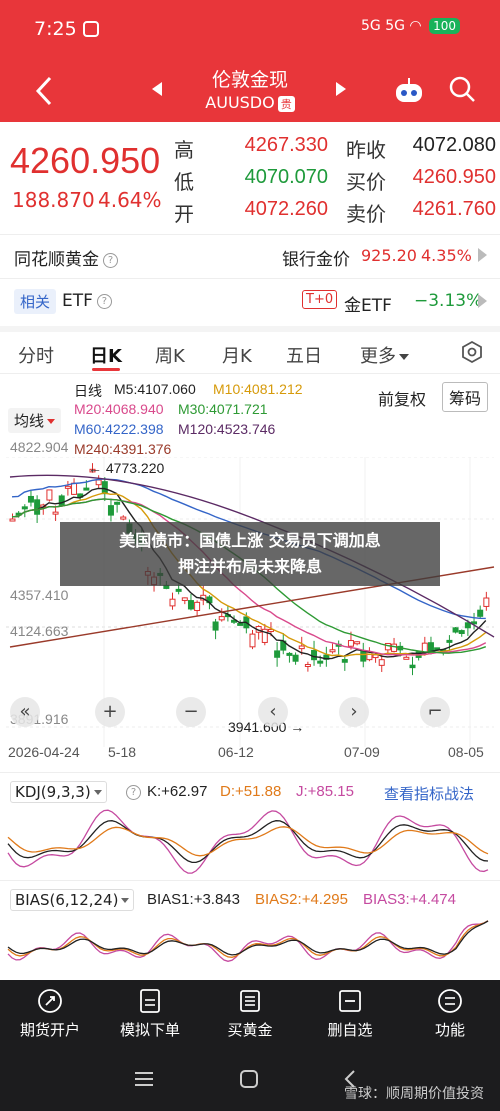 This screenshot has width=500, height=1111. Describe the element at coordinates (446, 255) in the screenshot. I see `bank-gold-pct: 4.35%` at that location.